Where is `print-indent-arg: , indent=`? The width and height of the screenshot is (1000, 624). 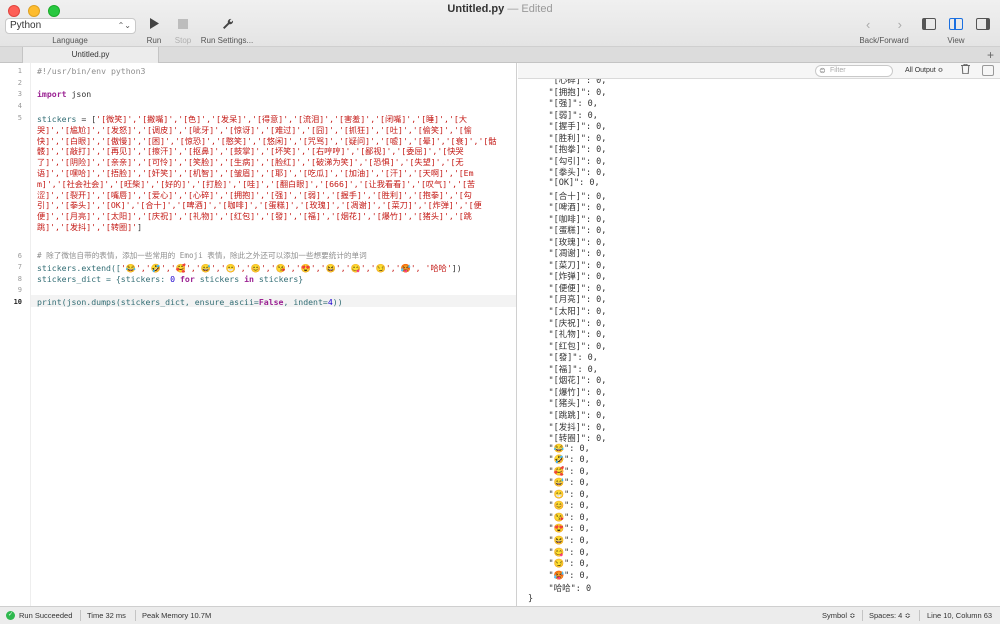
print-indent-arg: , indent= is located at coordinates (305, 302).